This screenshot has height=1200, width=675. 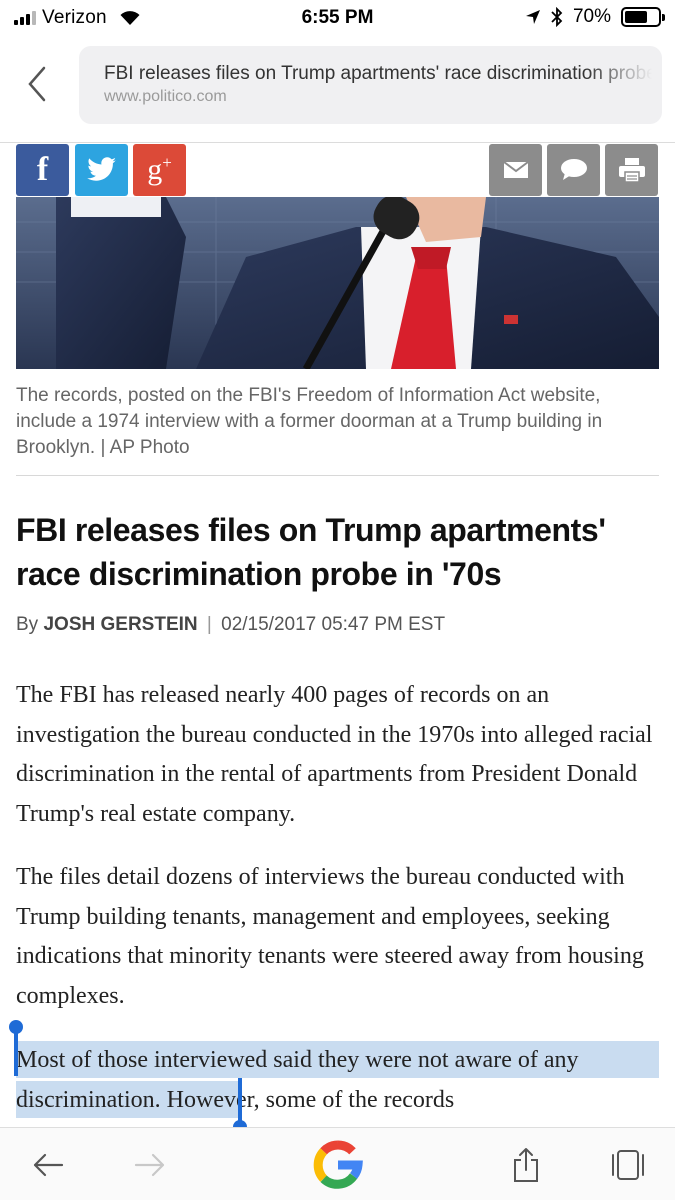 I want to click on mail-icon, so click(x=515, y=169).